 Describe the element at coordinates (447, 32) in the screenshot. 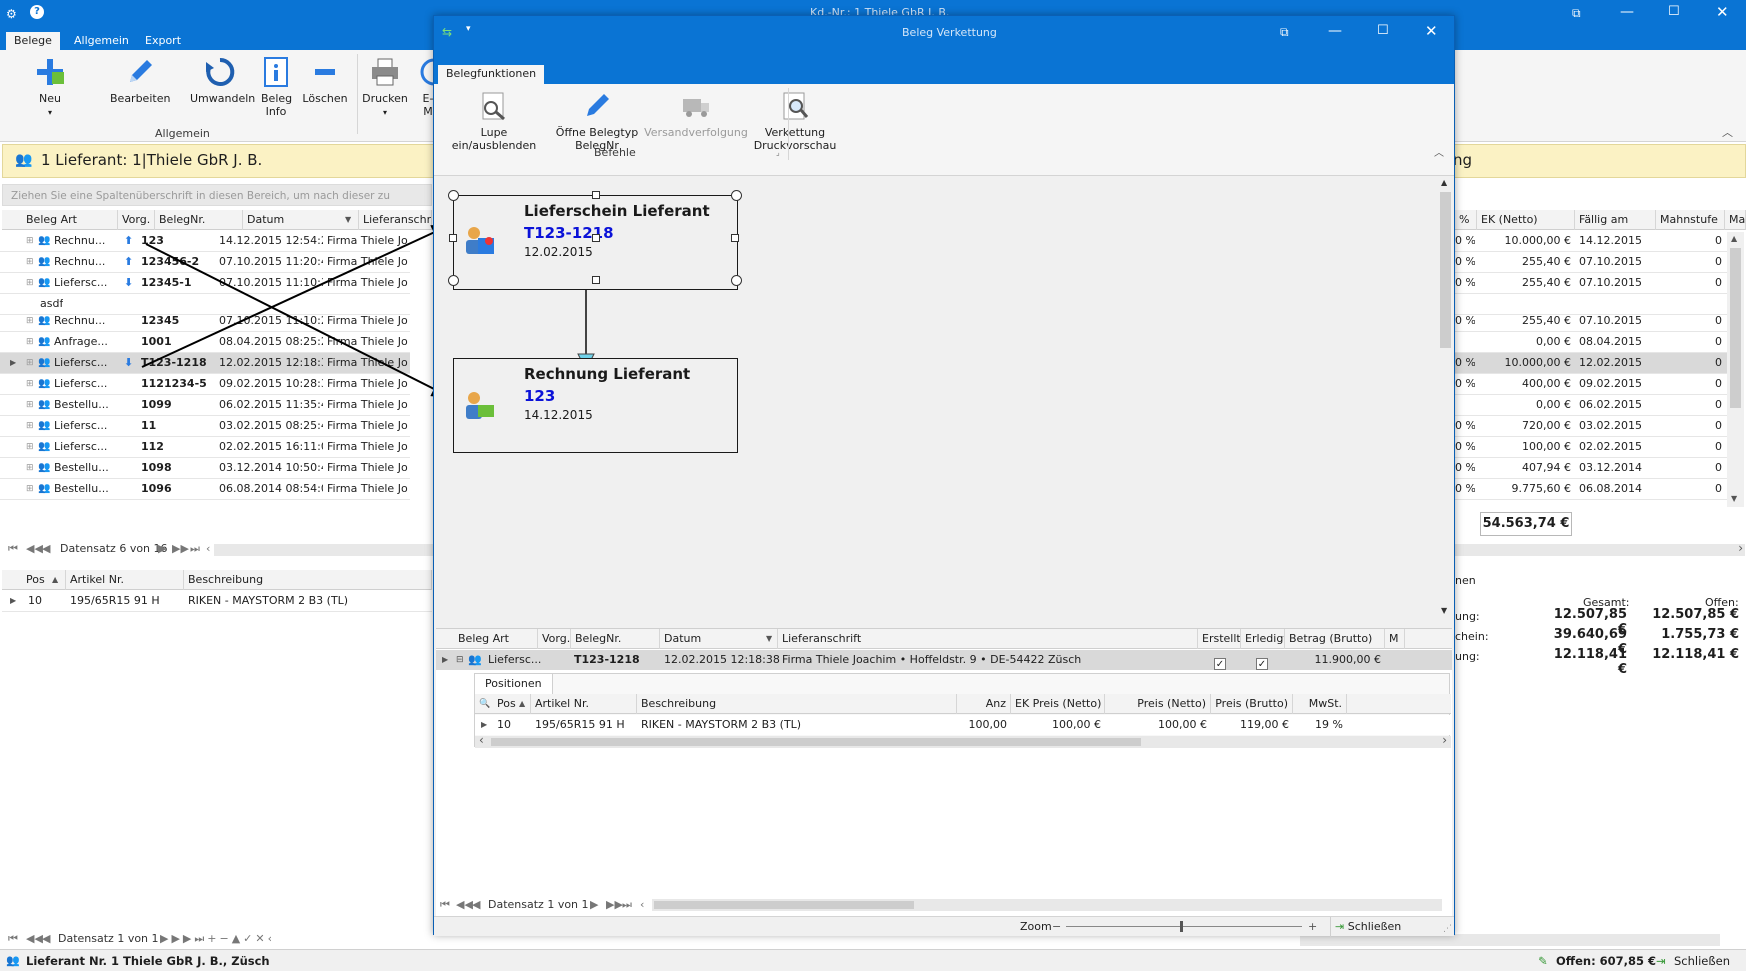

I see `dialog-app-icon: ⇆` at that location.